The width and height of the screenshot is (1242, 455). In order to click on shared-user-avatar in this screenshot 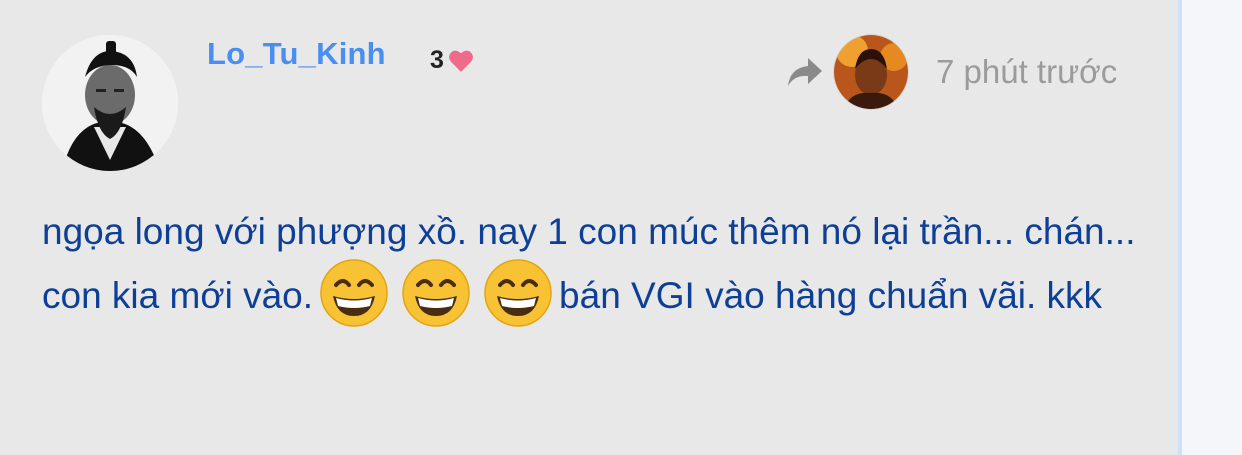, I will do `click(871, 72)`.